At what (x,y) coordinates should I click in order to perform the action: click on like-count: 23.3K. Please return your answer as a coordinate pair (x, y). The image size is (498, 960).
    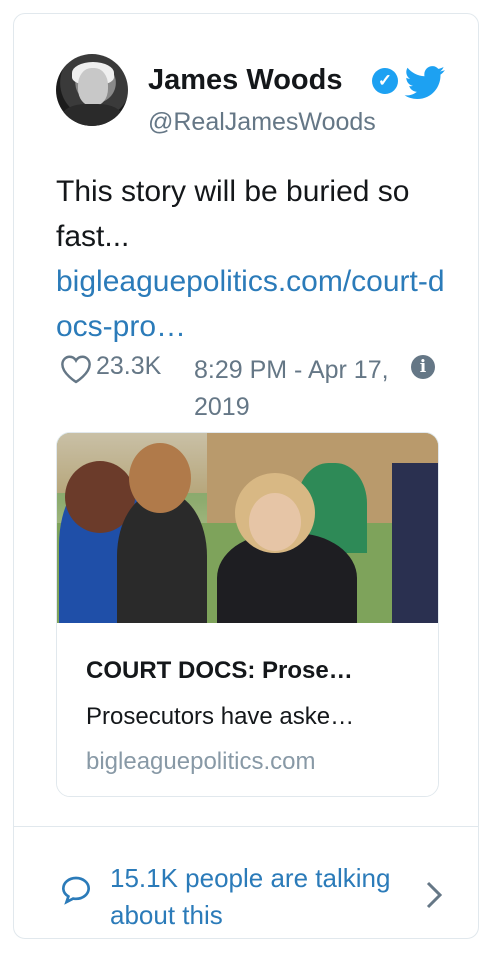
    Looking at the image, I should click on (128, 366).